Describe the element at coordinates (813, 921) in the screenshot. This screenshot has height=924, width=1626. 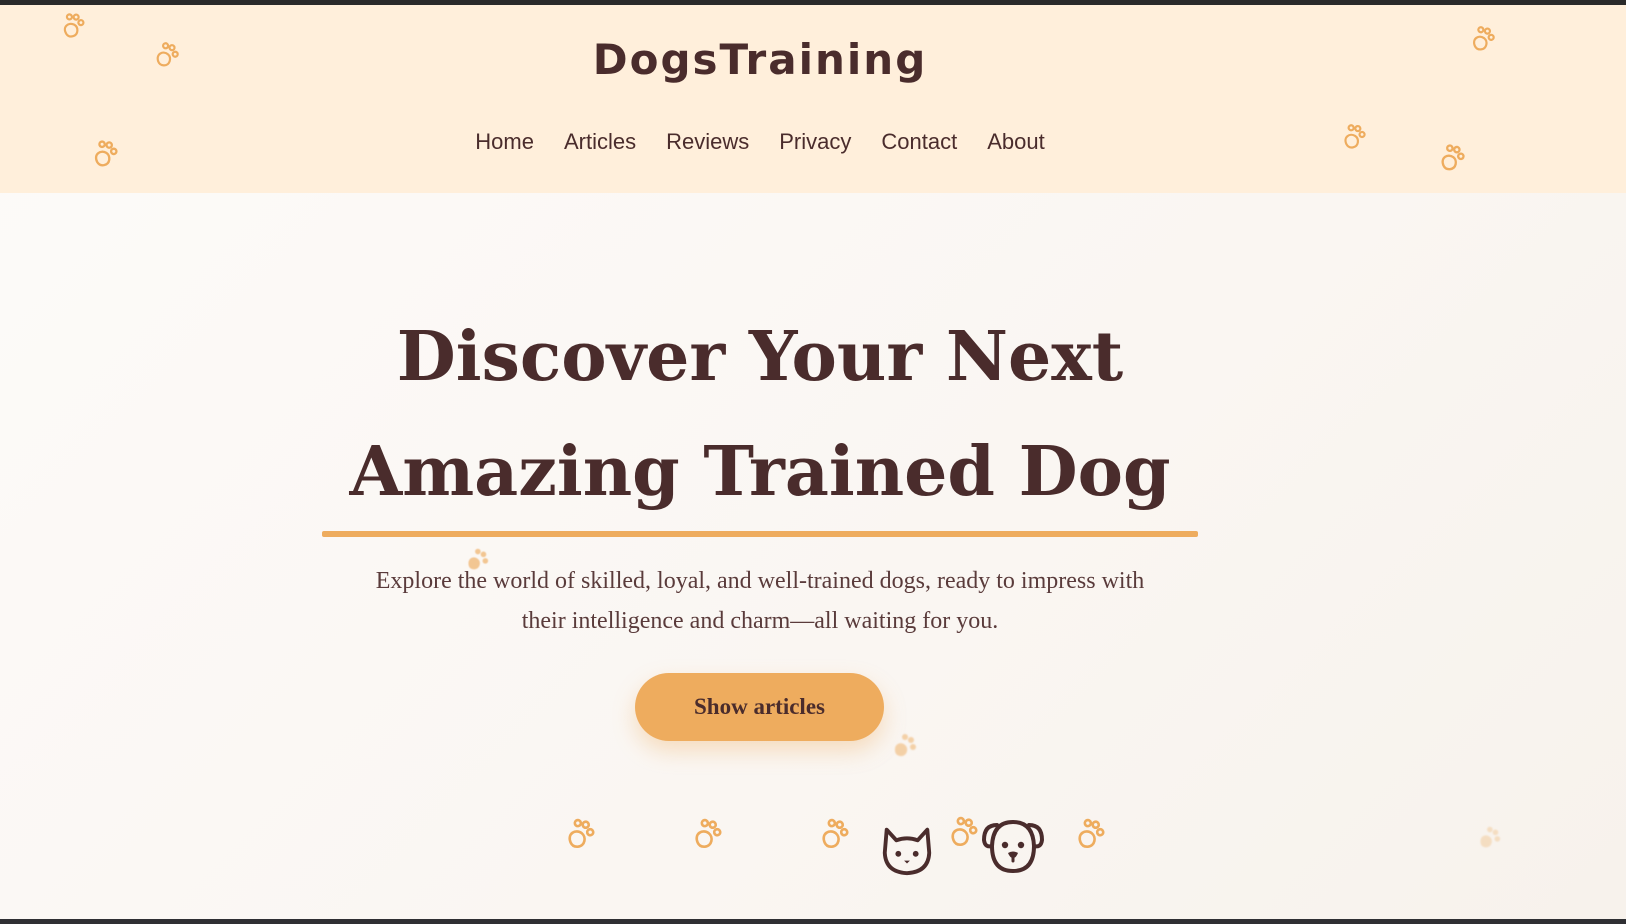
I see `window-bottom-edge` at that location.